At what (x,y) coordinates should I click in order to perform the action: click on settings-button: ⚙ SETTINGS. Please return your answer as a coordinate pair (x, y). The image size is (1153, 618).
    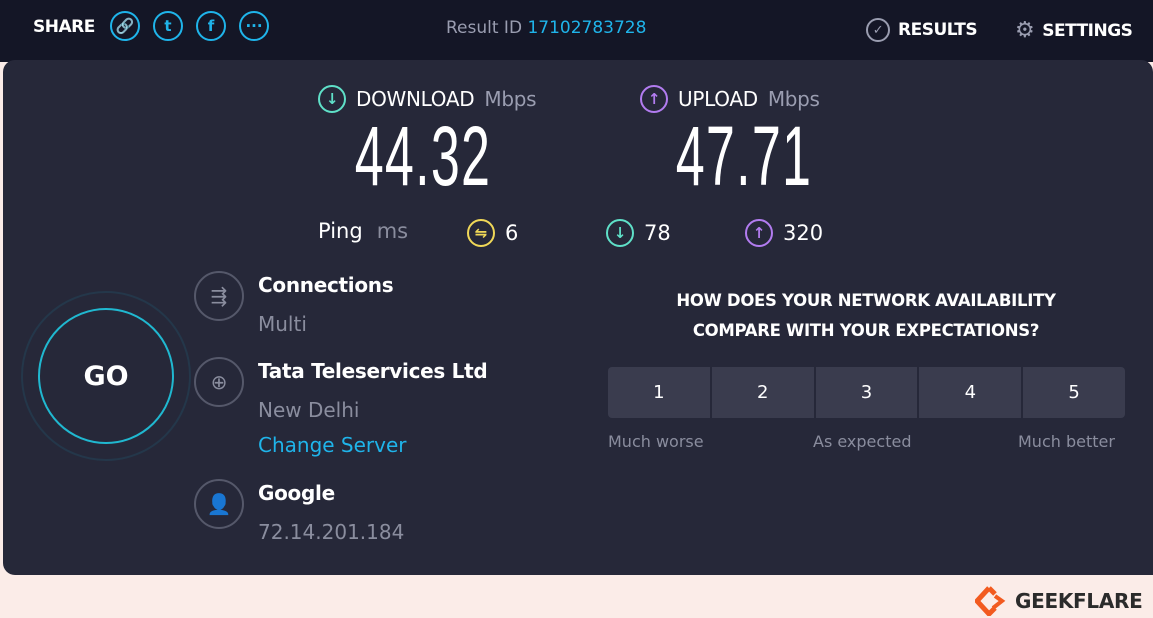
    Looking at the image, I should click on (1074, 30).